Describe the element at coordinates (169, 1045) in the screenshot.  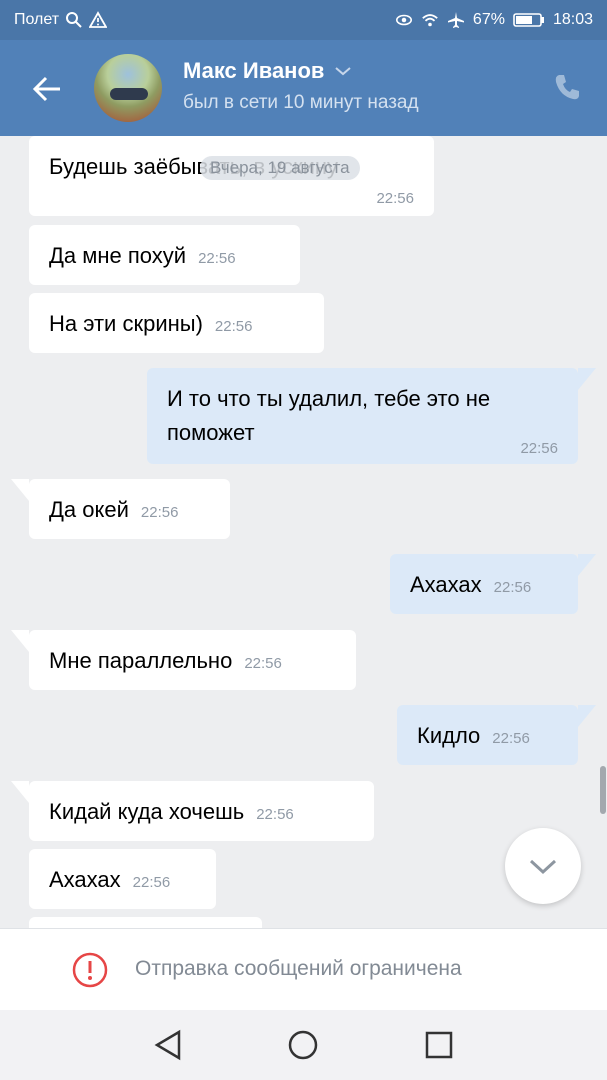
I see `back-triangle-icon` at that location.